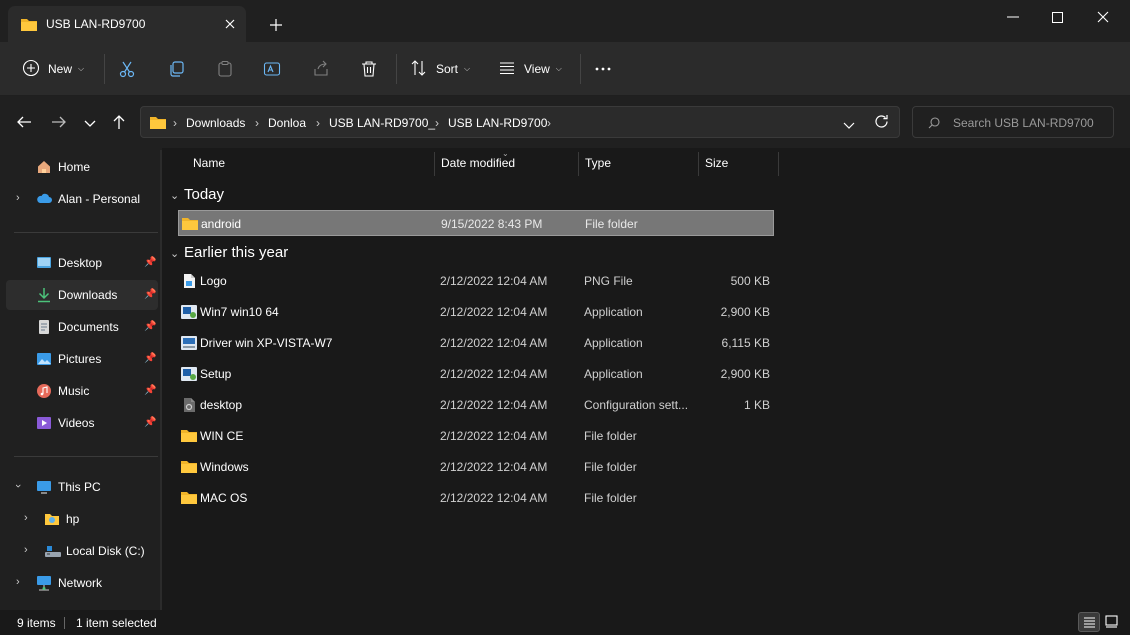 This screenshot has height=635, width=1130. What do you see at coordinates (44, 327) in the screenshot?
I see `document-icon` at bounding box center [44, 327].